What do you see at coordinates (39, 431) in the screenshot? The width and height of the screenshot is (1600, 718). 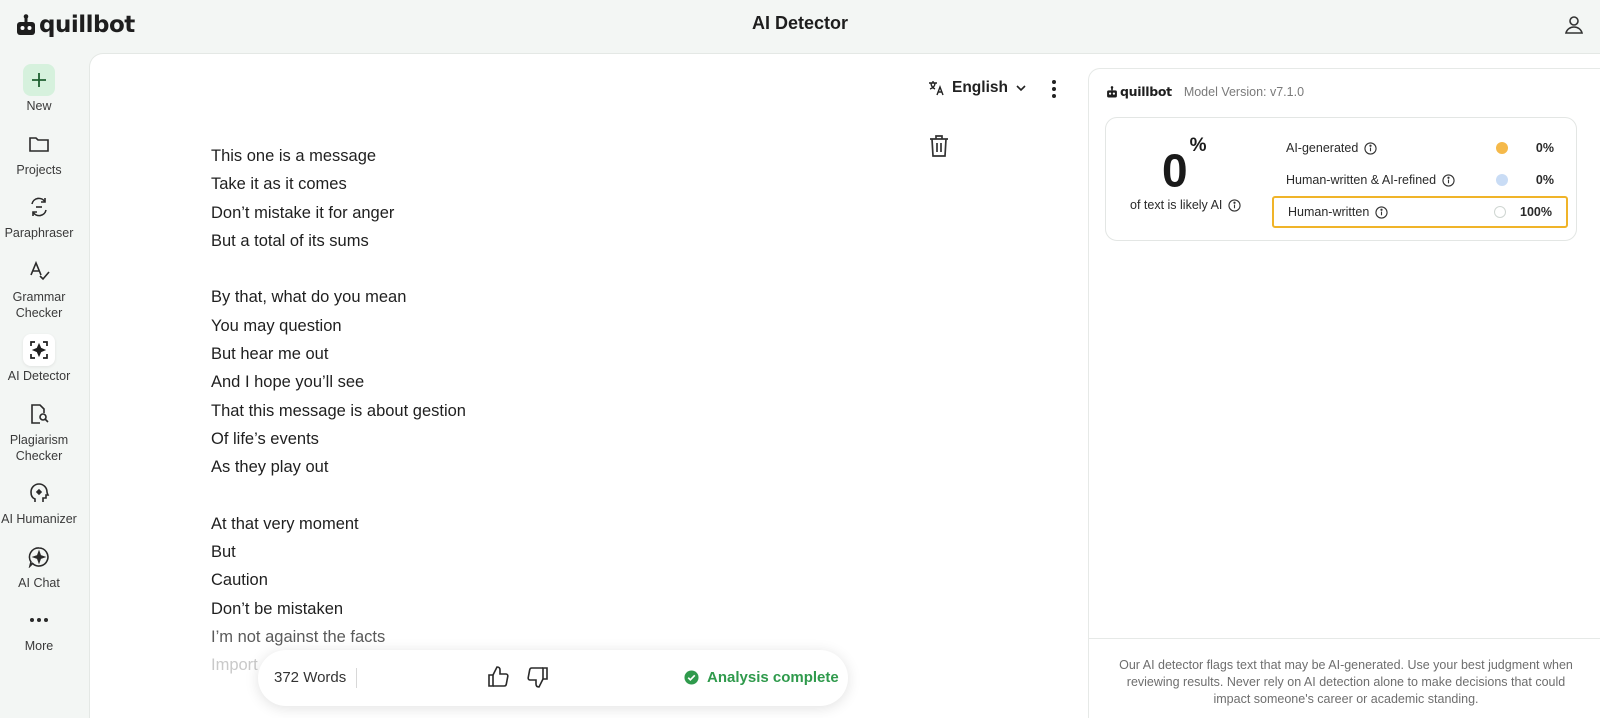 I see `sidebar-item-plagiarism-checker: Plagiarism Checker` at bounding box center [39, 431].